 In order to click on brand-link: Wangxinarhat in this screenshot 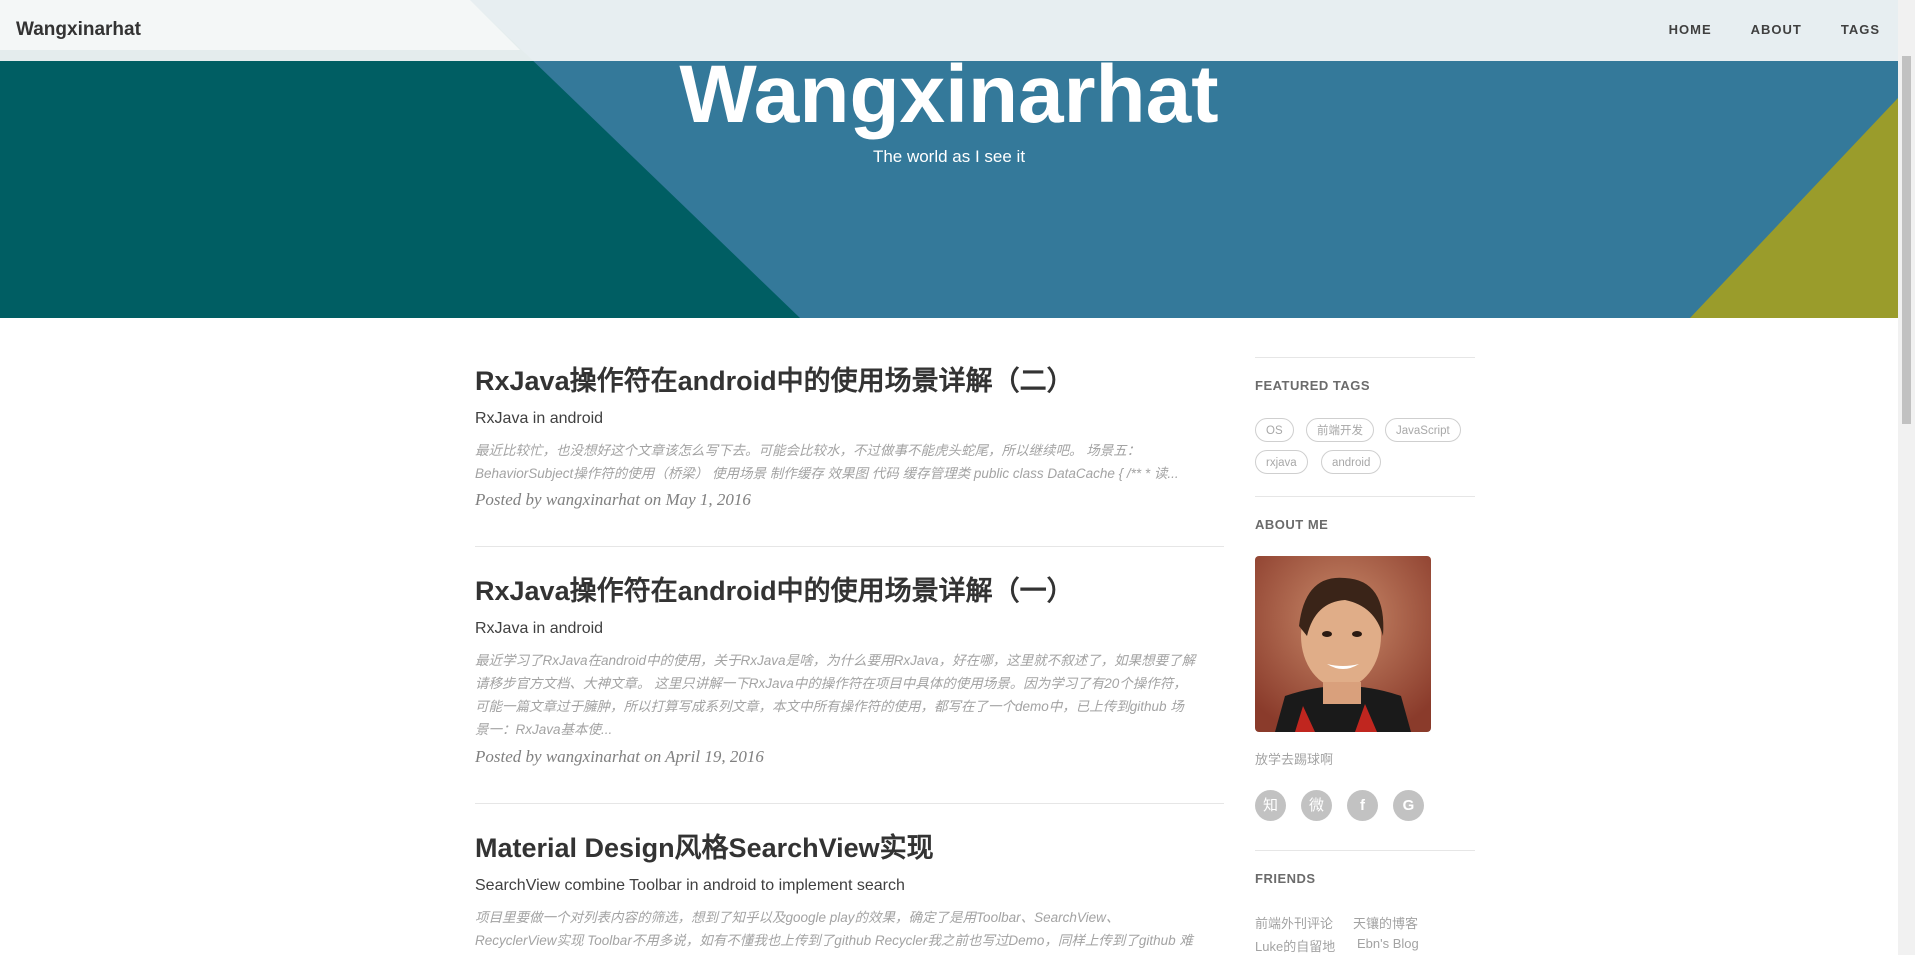, I will do `click(78, 30)`.